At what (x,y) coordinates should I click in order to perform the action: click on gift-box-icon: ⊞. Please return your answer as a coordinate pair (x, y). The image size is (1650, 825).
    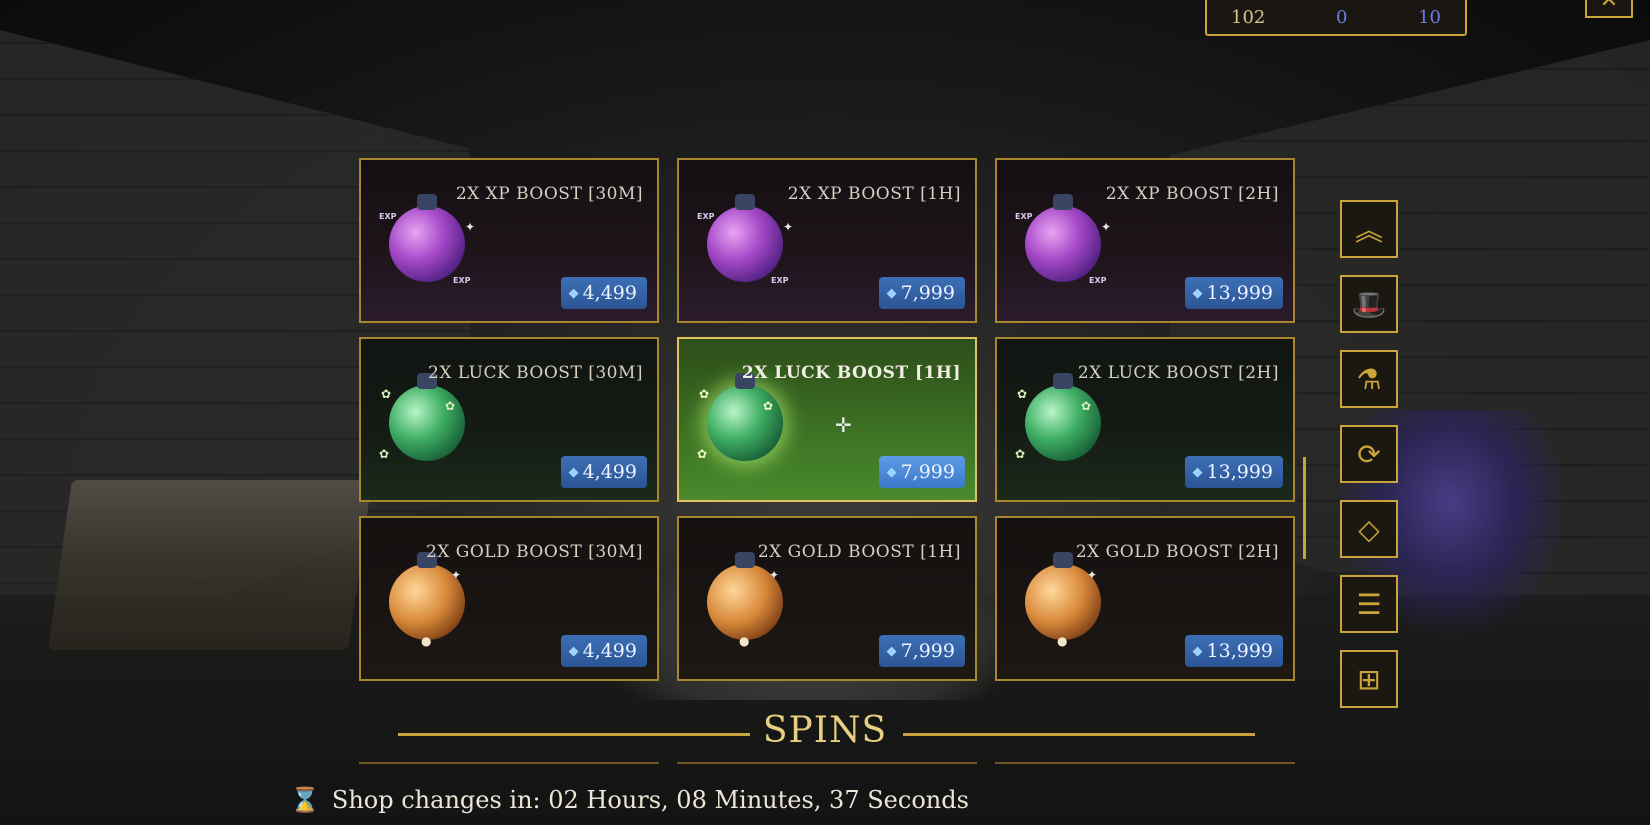
    Looking at the image, I should click on (1369, 679).